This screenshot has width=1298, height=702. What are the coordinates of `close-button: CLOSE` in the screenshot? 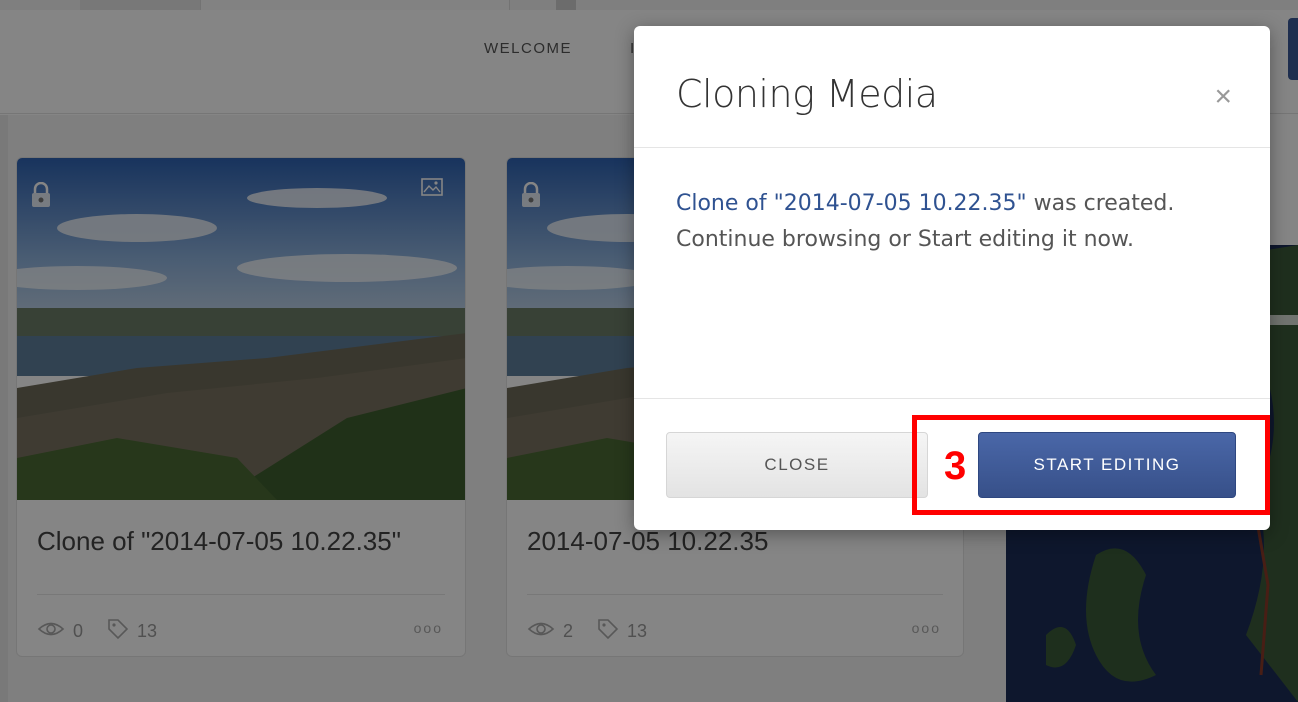 It's located at (797, 465).